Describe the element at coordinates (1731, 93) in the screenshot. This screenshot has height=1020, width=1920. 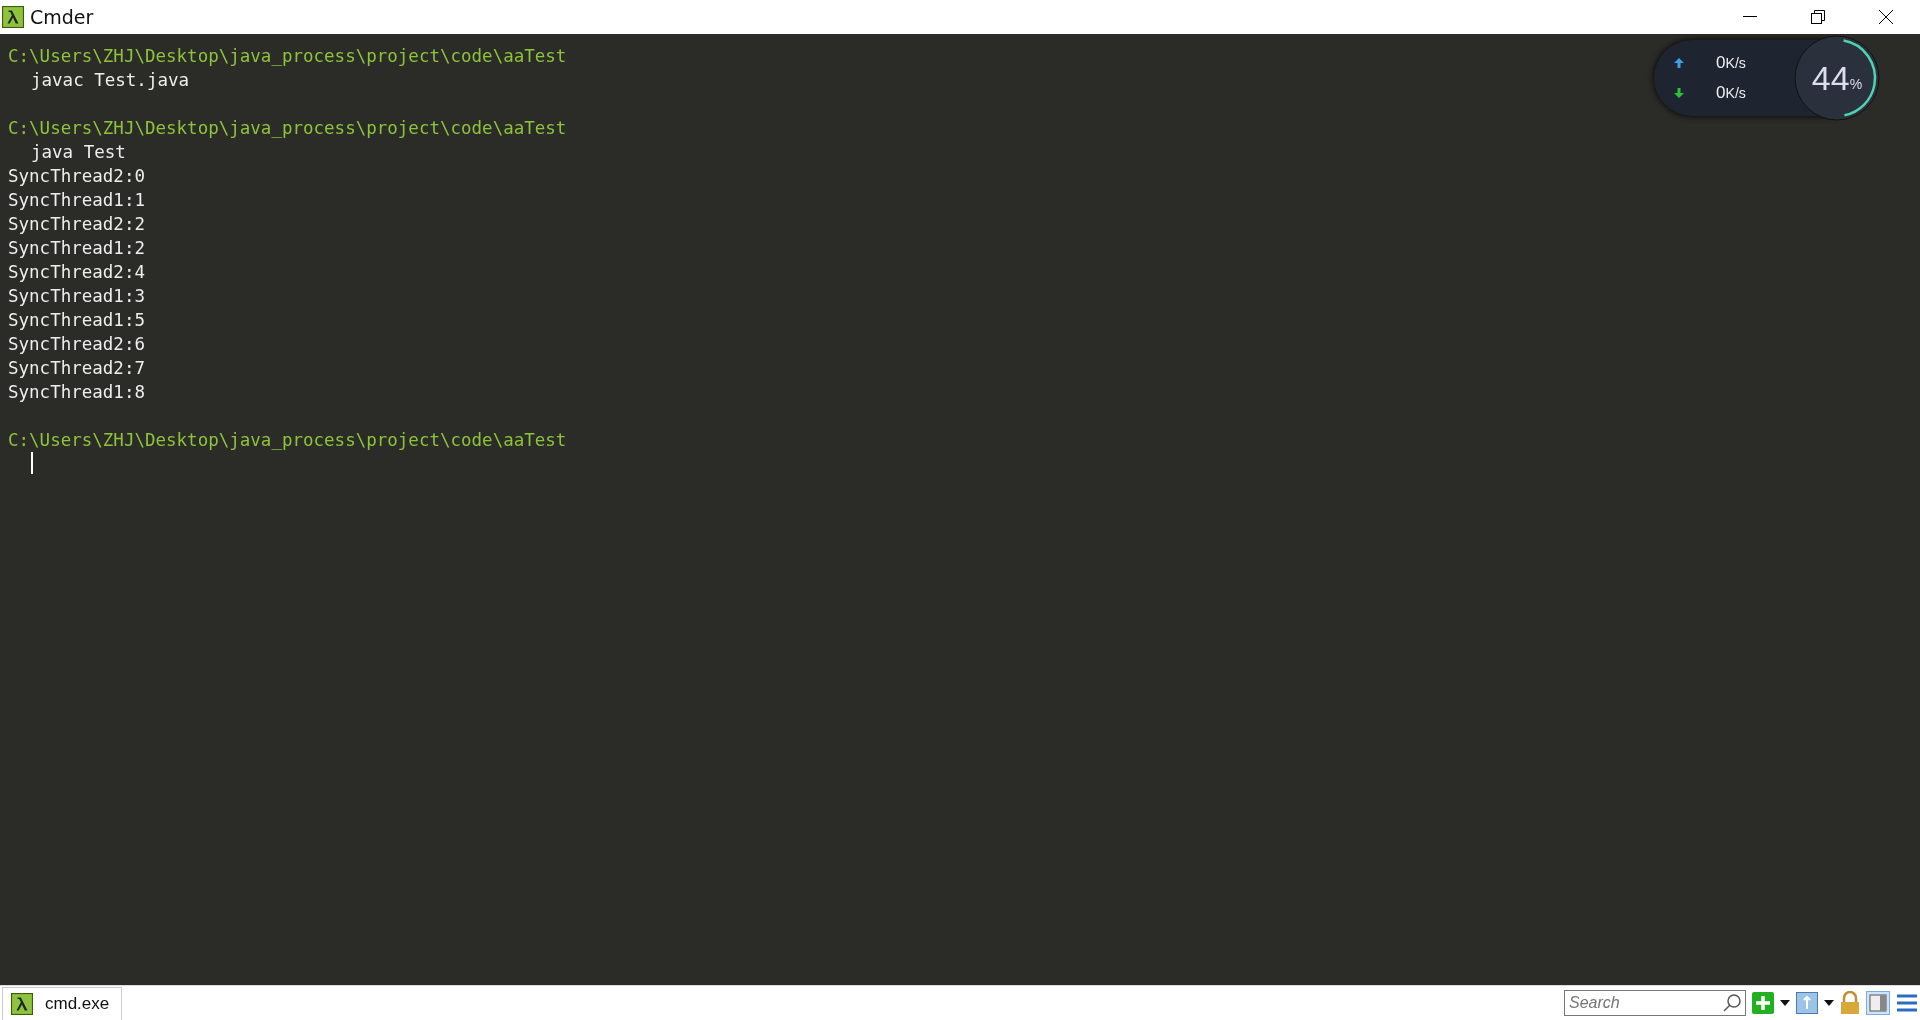
I see `download-speed: 0K/s` at that location.